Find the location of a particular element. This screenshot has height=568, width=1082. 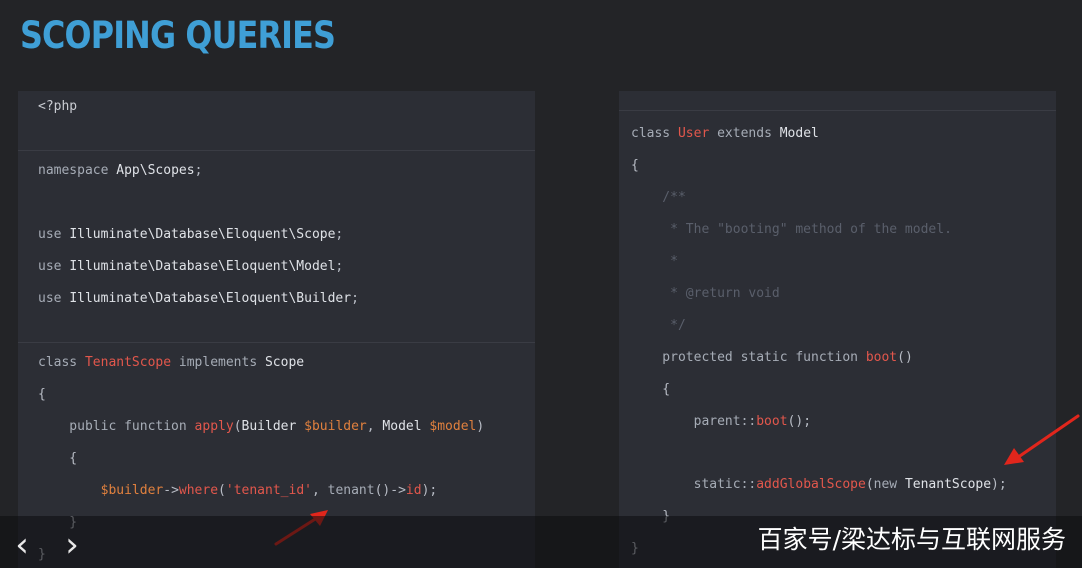

code-token: User is located at coordinates (693, 133).